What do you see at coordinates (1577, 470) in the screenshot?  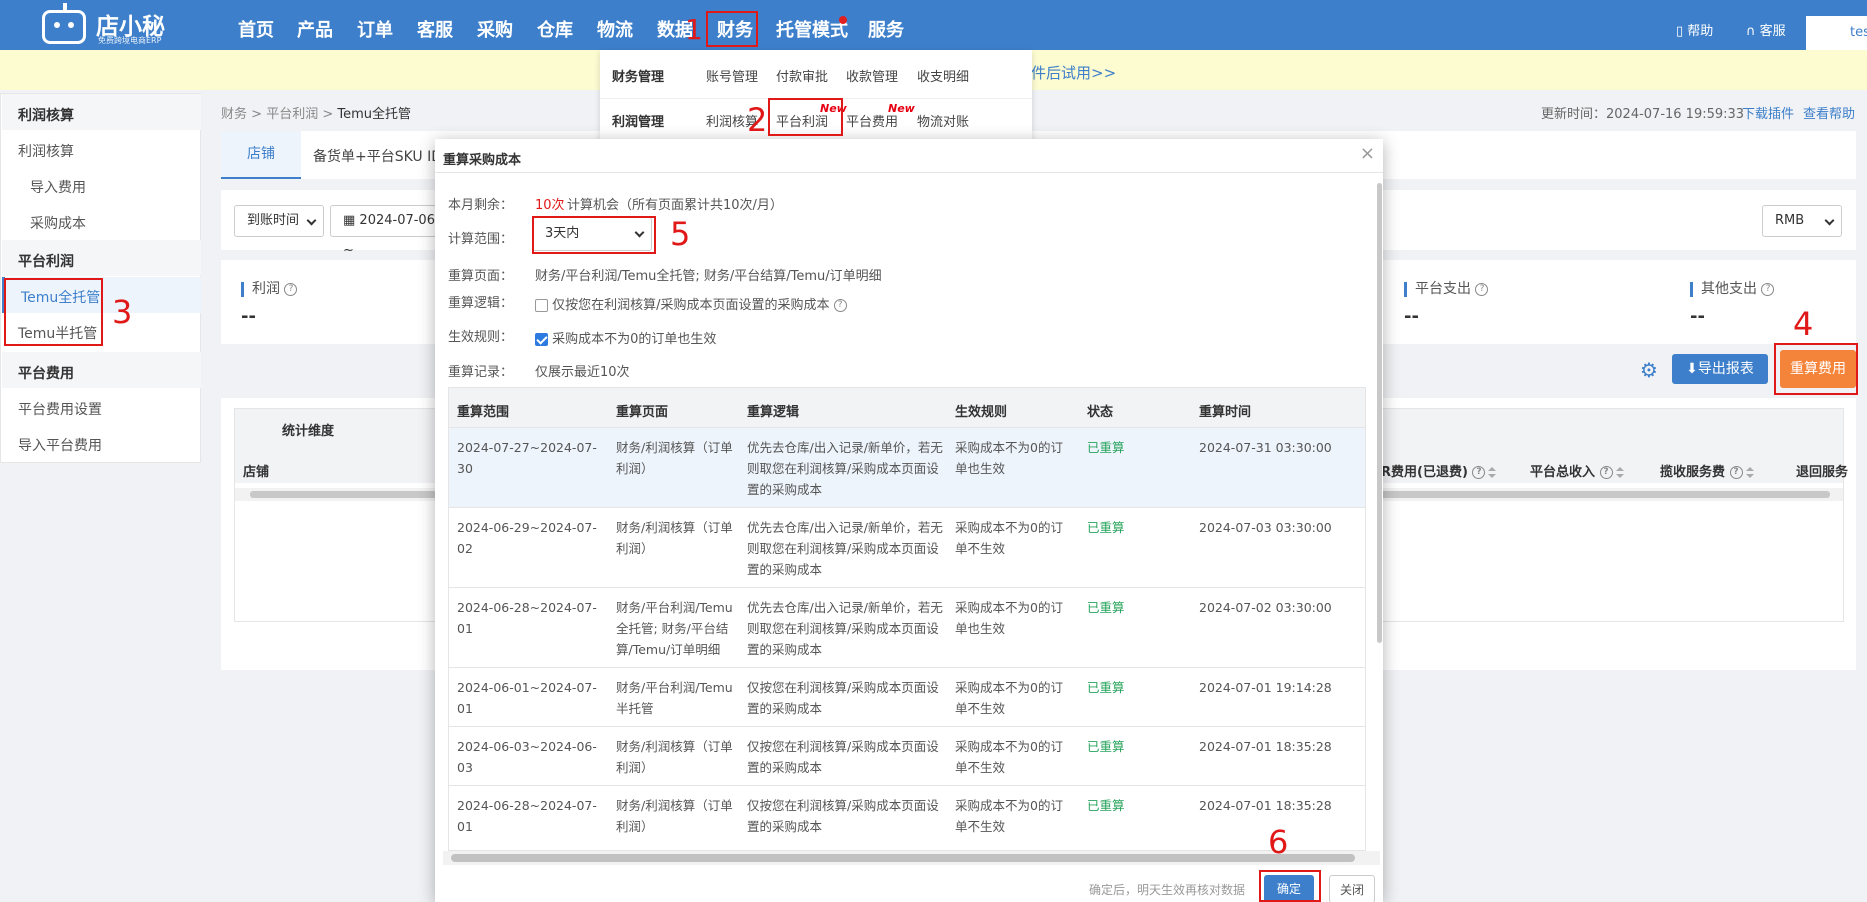 I see `table-col-header: 平台总收入 ?` at bounding box center [1577, 470].